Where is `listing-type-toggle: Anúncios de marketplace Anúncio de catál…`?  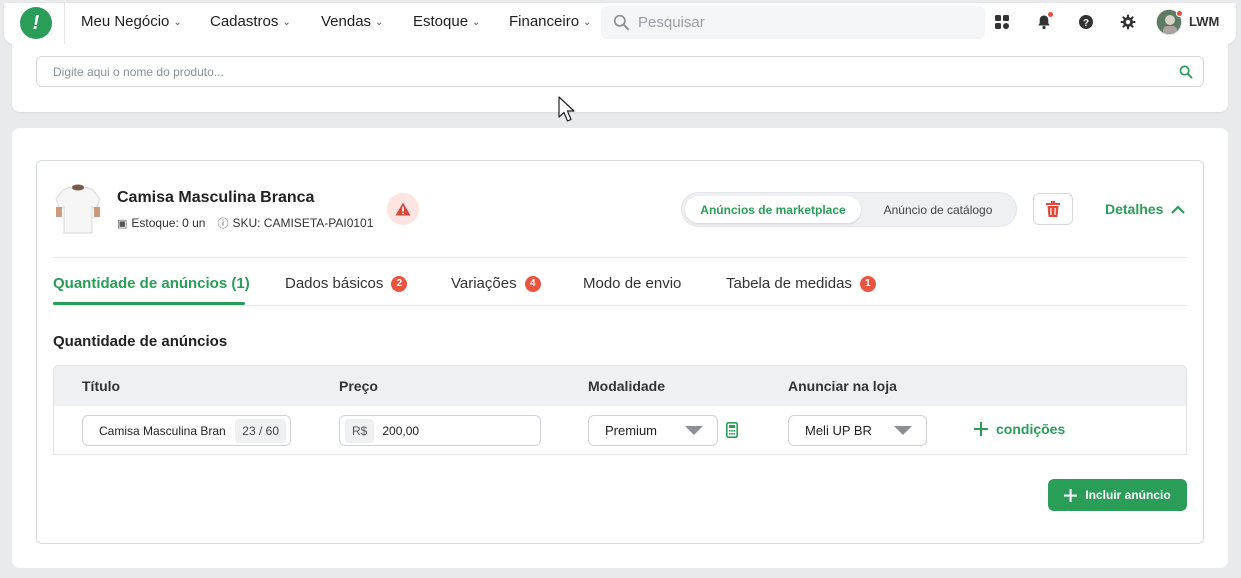 listing-type-toggle: Anúncios de marketplace Anúncio de catál… is located at coordinates (849, 209).